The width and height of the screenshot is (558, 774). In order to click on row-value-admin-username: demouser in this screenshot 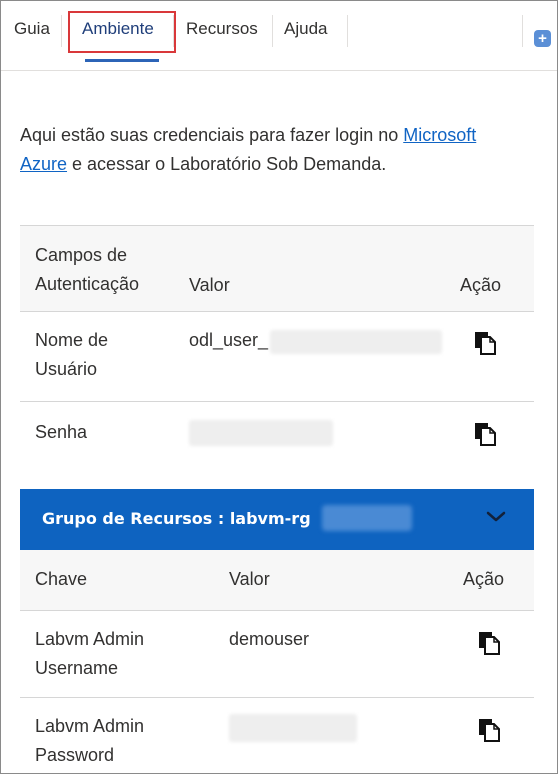, I will do `click(269, 639)`.